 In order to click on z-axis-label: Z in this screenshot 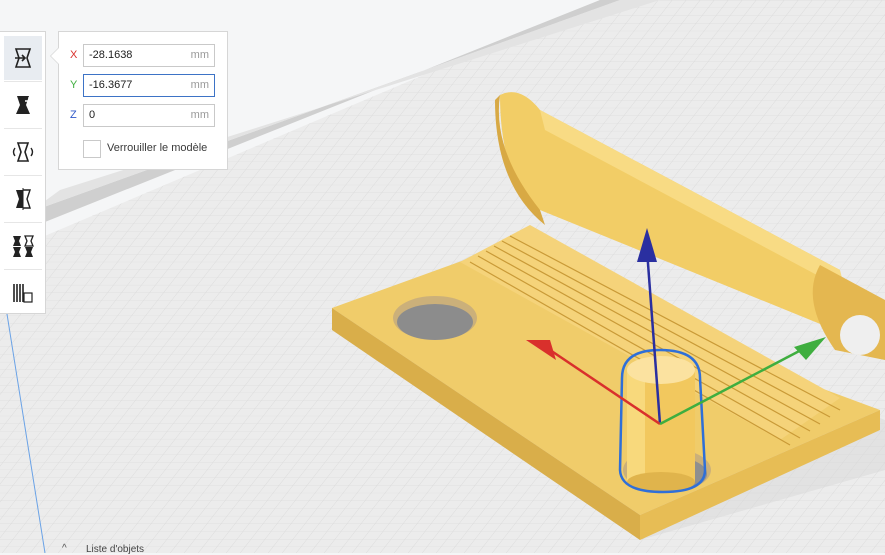, I will do `click(73, 115)`.